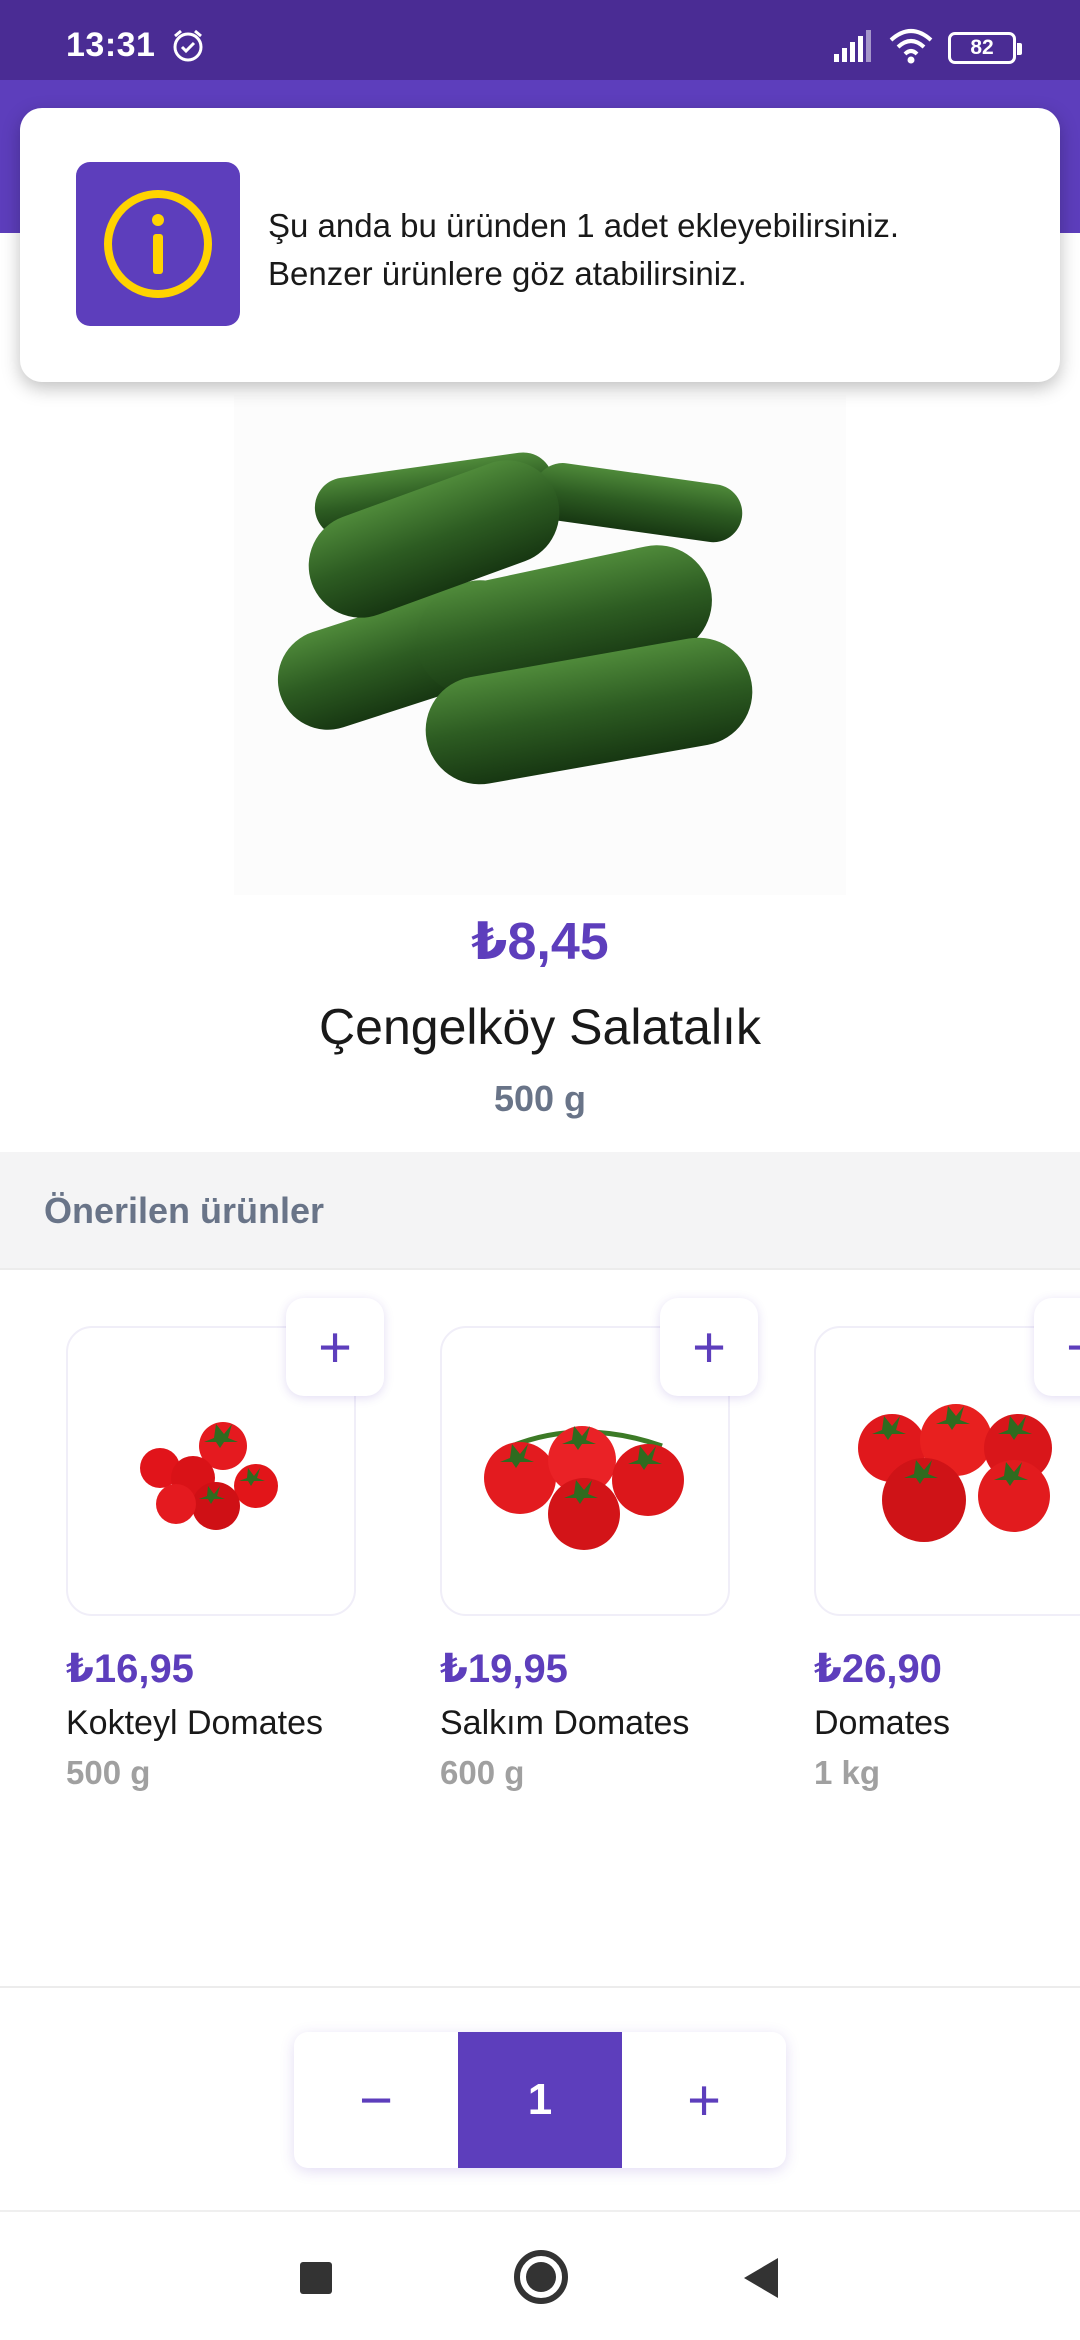 This screenshot has height=2340, width=1080. What do you see at coordinates (515, 618) in the screenshot?
I see `cucumber-image` at bounding box center [515, 618].